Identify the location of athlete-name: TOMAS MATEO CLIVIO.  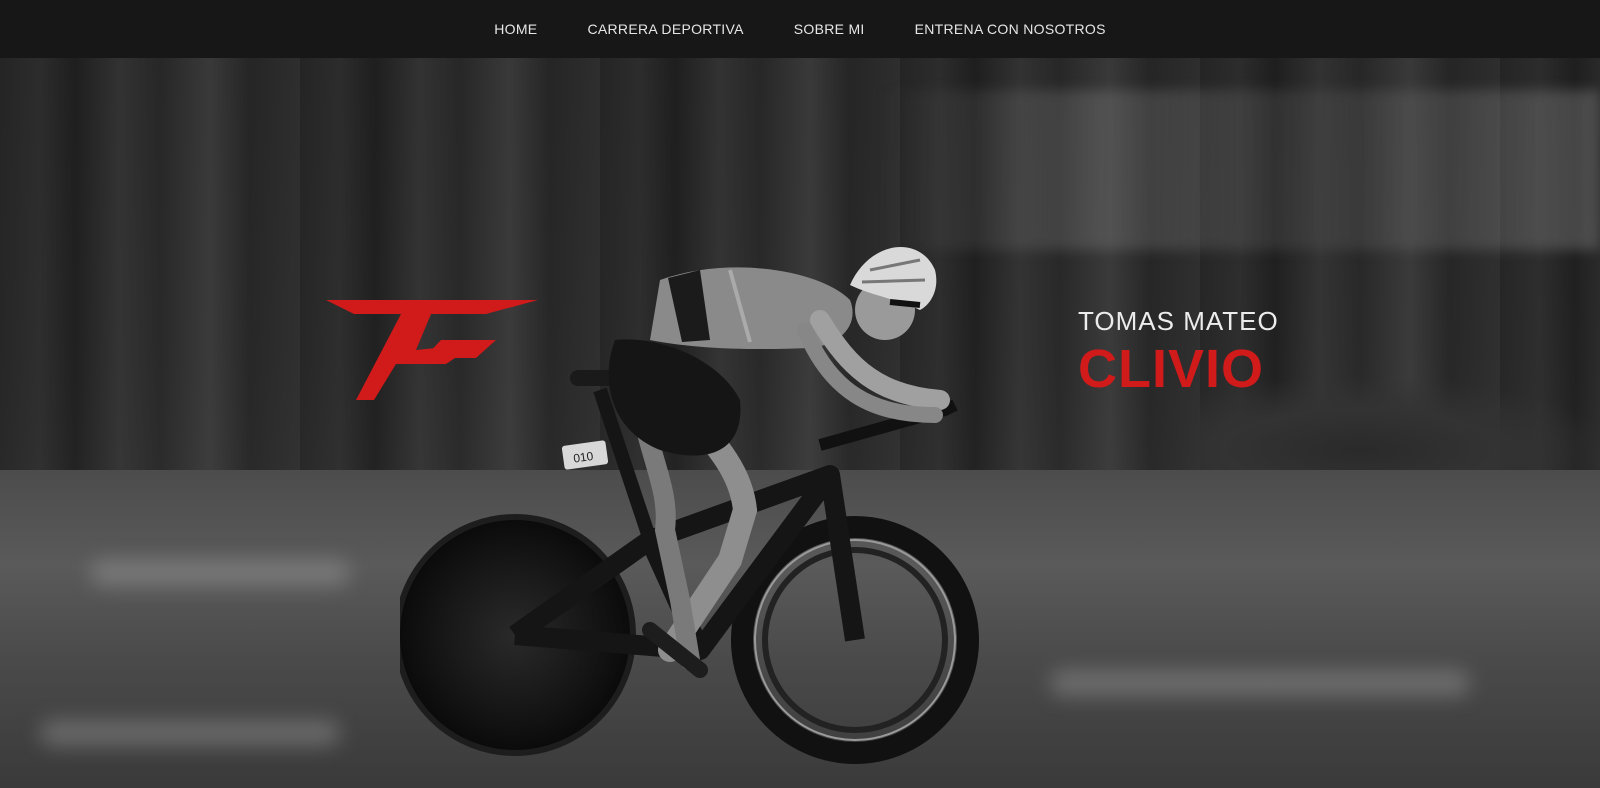
(1228, 352).